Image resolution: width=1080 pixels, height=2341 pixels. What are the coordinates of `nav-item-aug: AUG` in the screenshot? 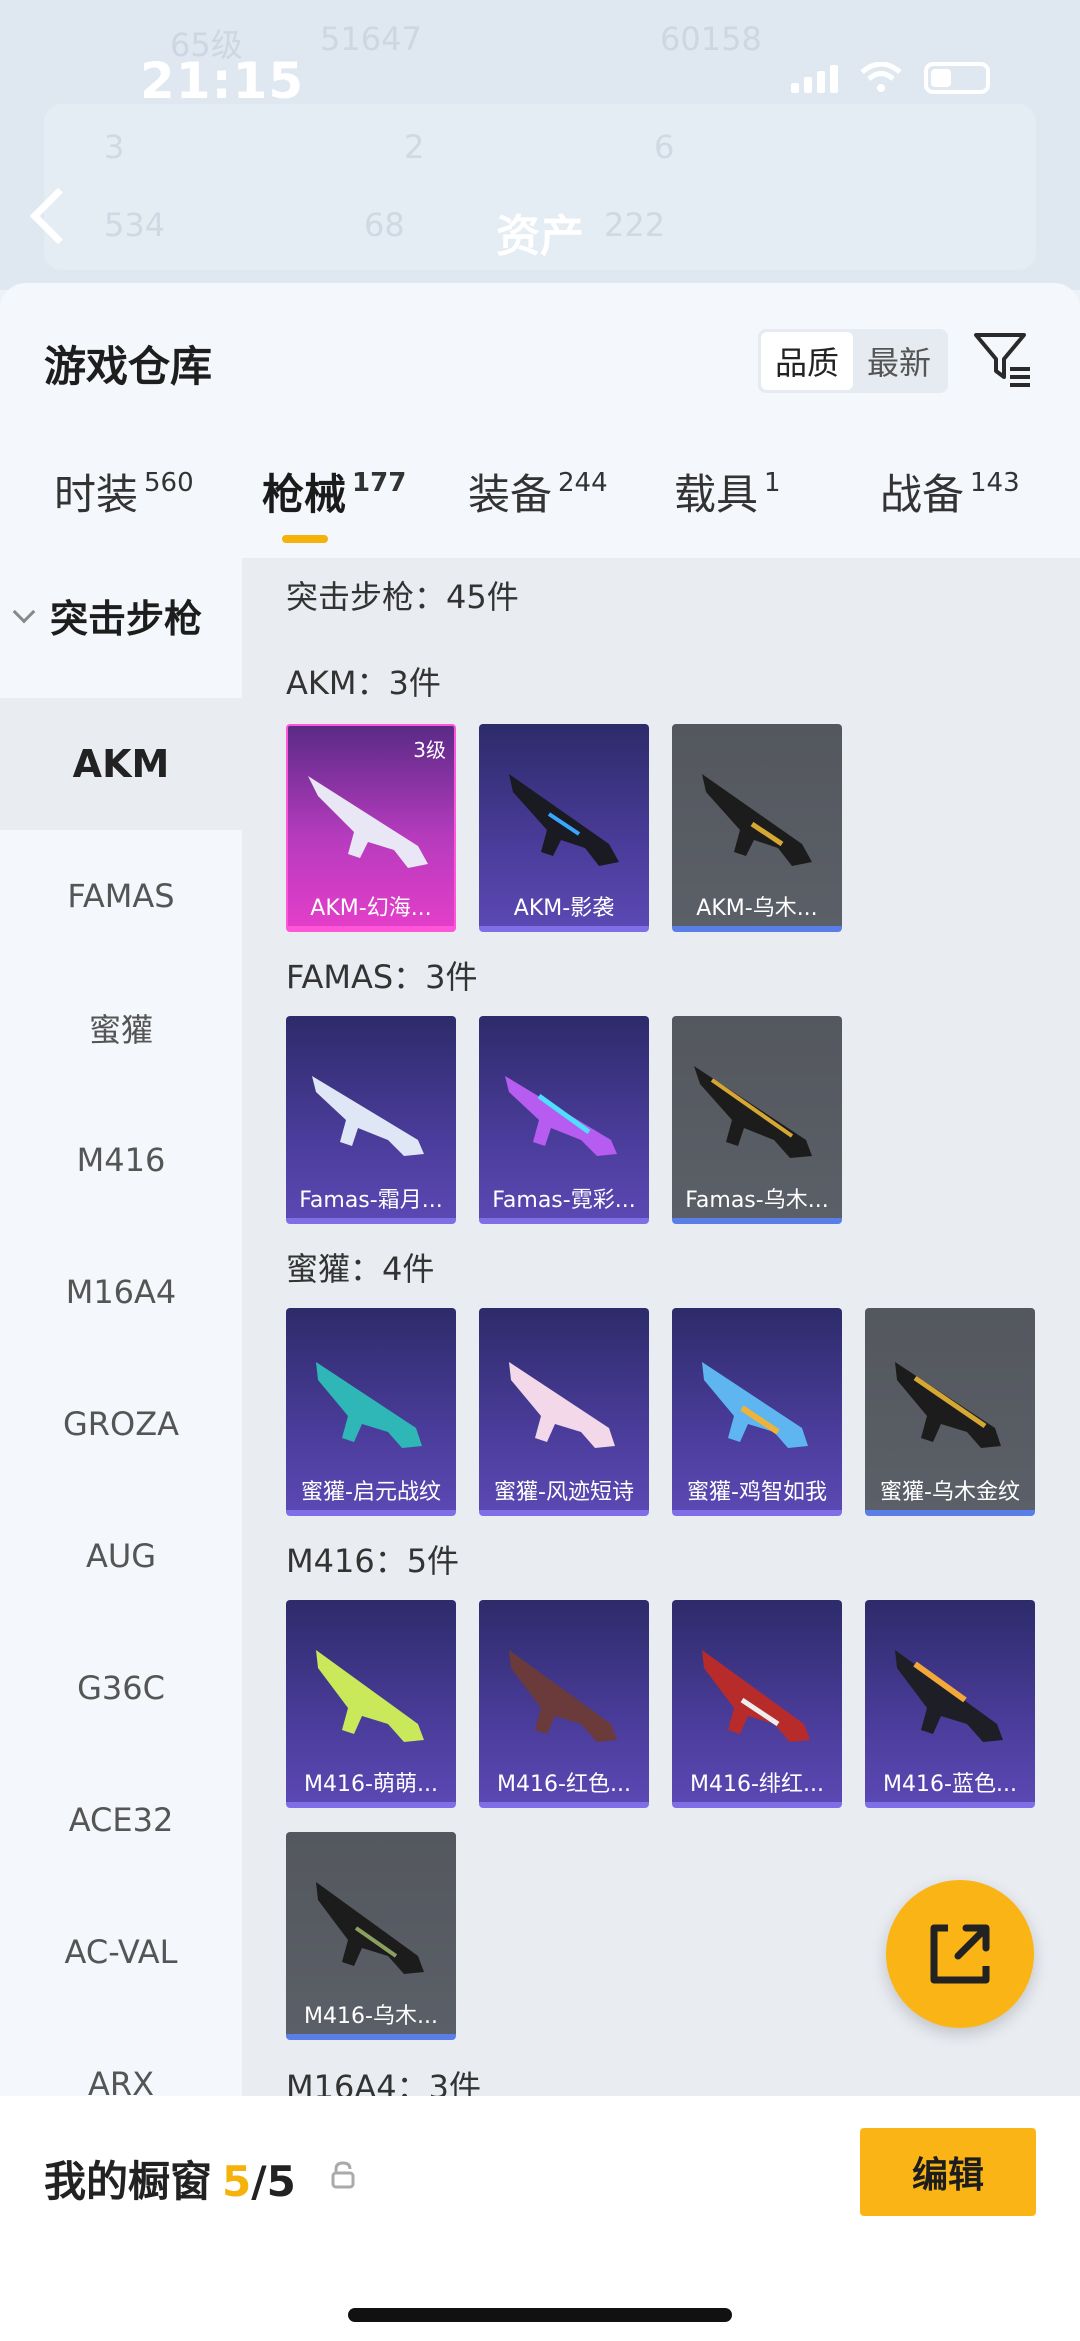 It's located at (121, 1556).